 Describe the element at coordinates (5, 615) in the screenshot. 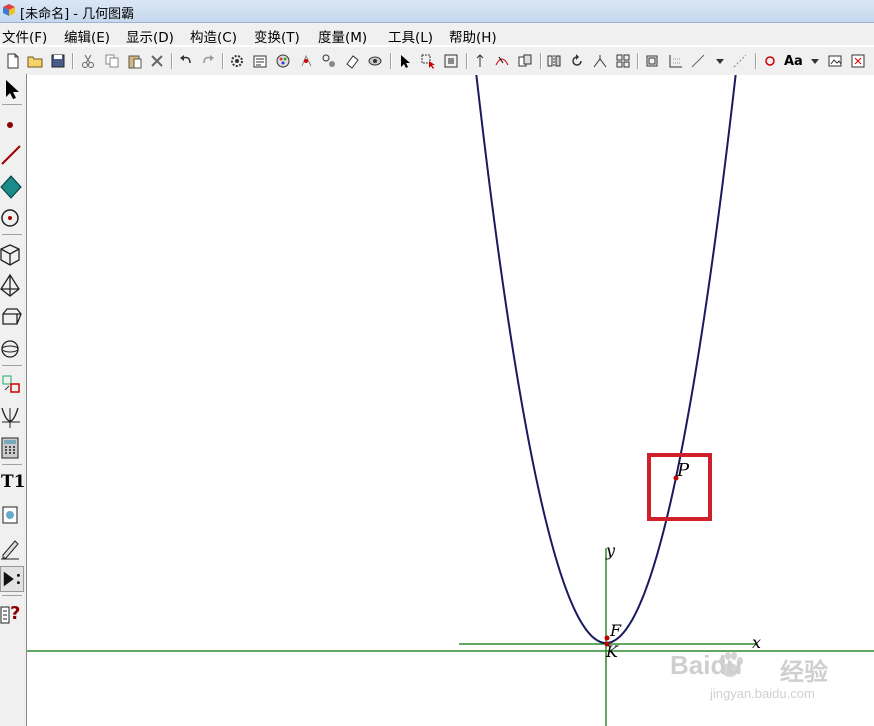

I see `help-document-icon` at that location.